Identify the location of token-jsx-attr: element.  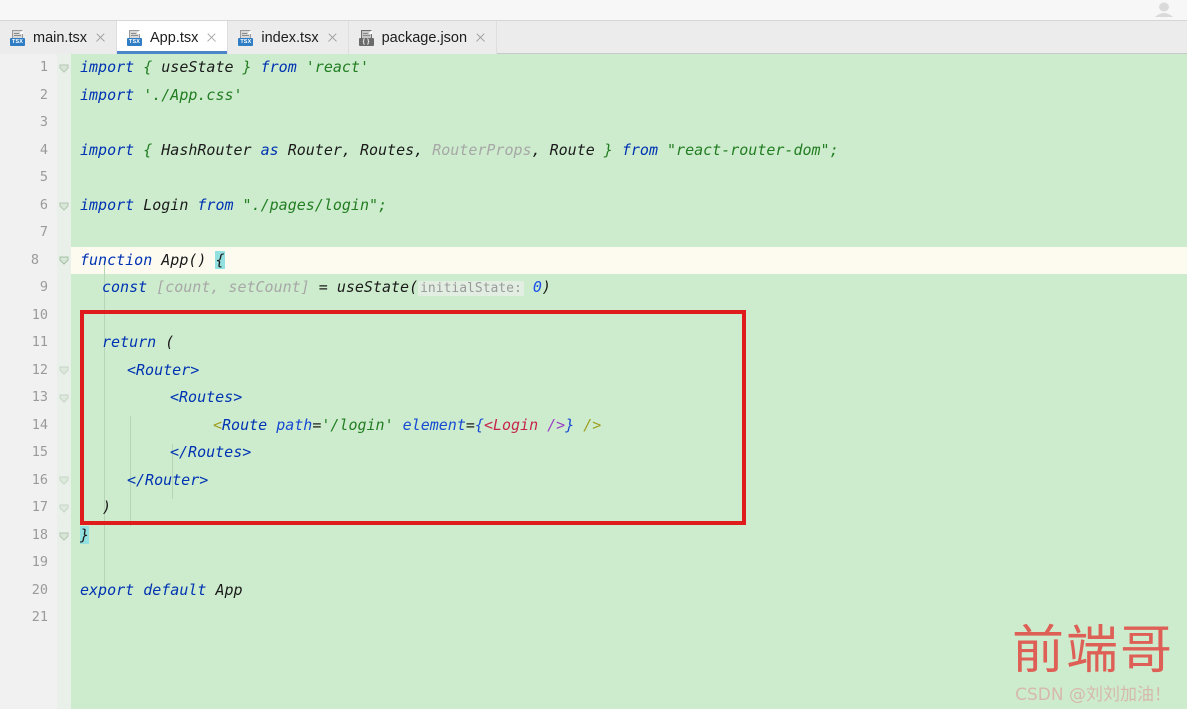
(429, 424).